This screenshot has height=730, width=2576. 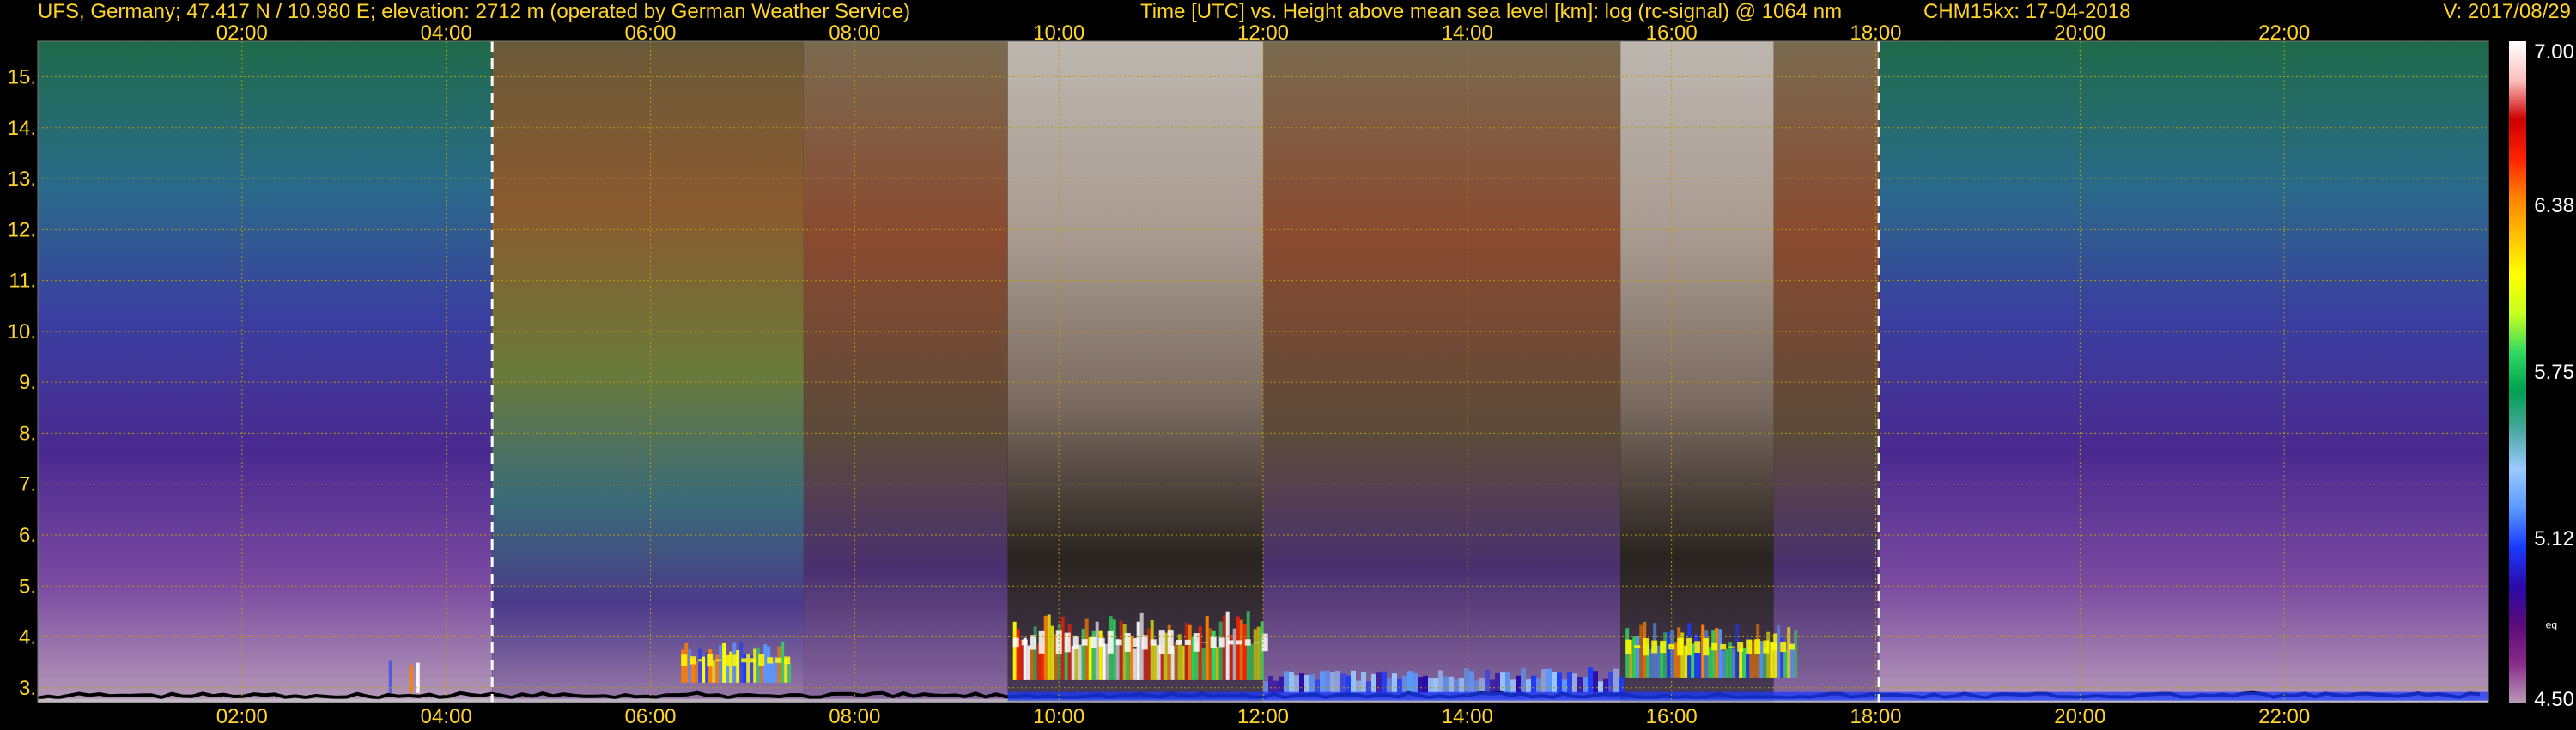 What do you see at coordinates (2284, 33) in the screenshot?
I see `x-tick-top-10: 22:00` at bounding box center [2284, 33].